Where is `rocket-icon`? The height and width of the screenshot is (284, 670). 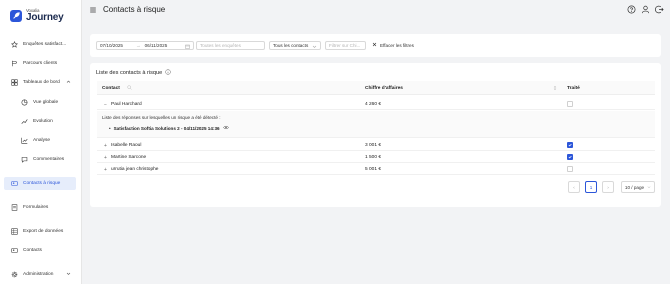 rocket-icon is located at coordinates (16, 16).